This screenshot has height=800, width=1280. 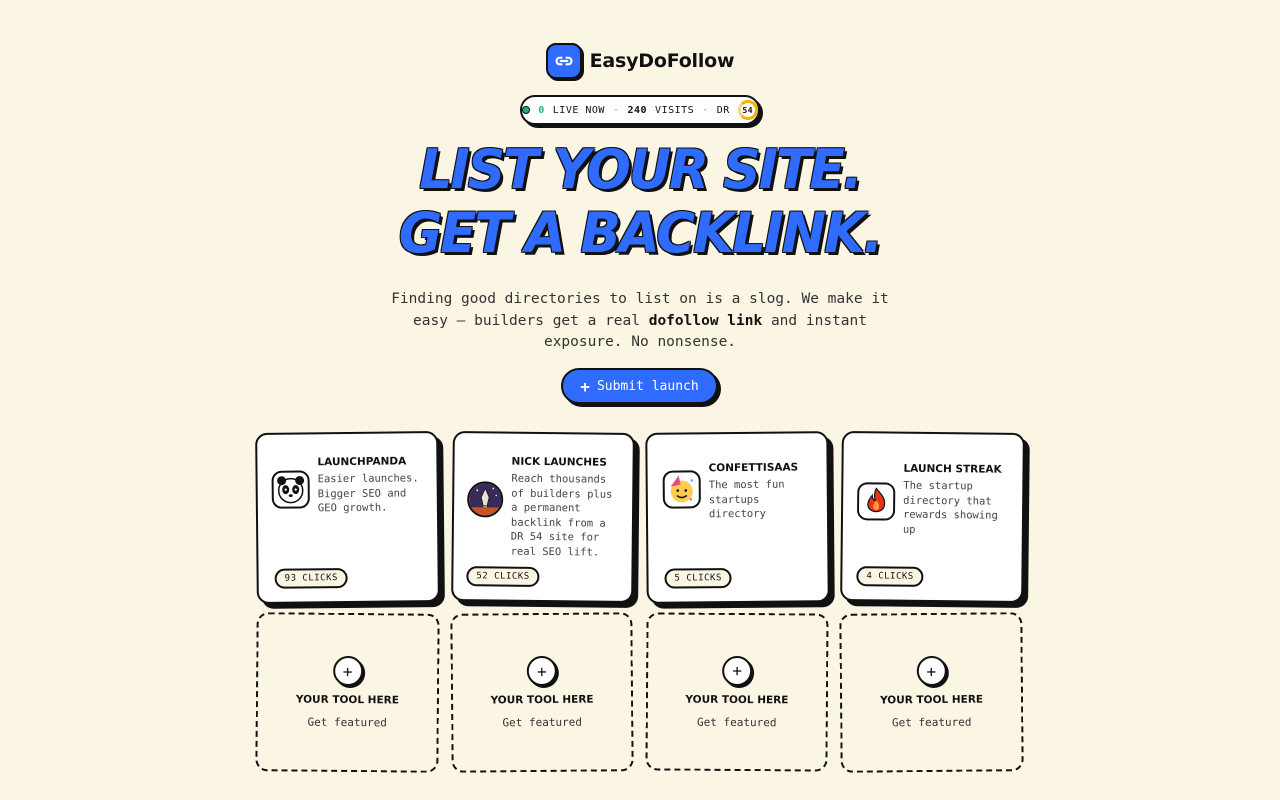 I want to click on link-icon, so click(x=563, y=61).